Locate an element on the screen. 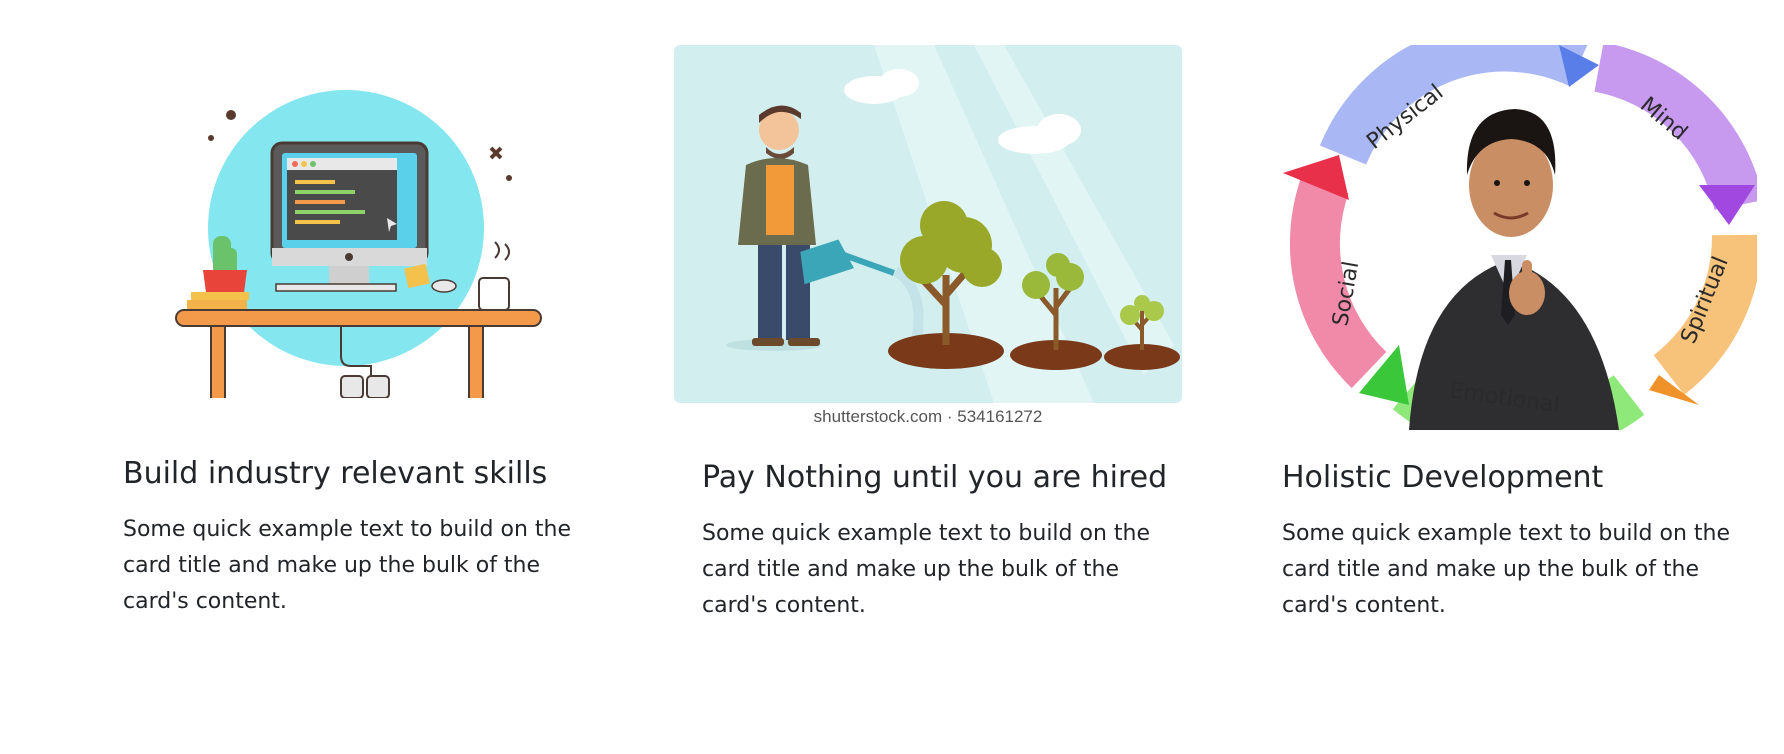  workstation-desk-icon is located at coordinates (358, 244).